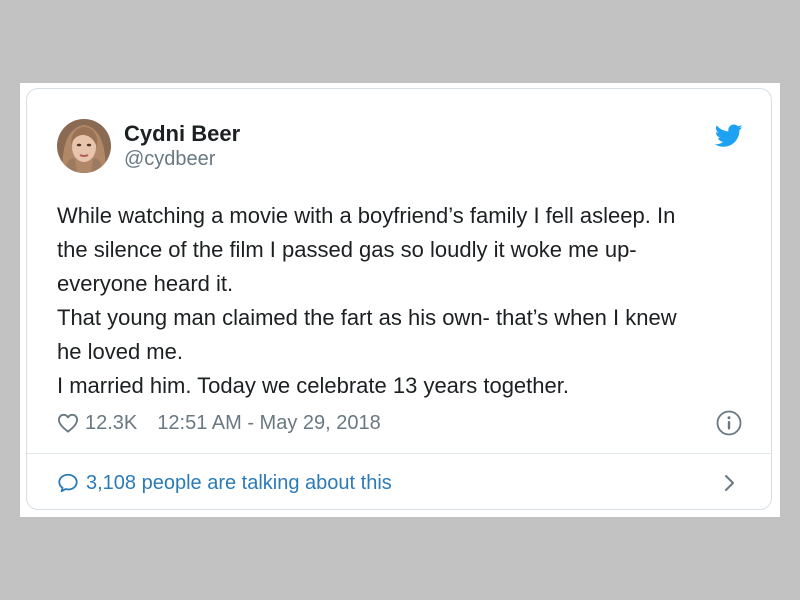 This screenshot has height=600, width=800. What do you see at coordinates (68, 423) in the screenshot?
I see `heart-icon` at bounding box center [68, 423].